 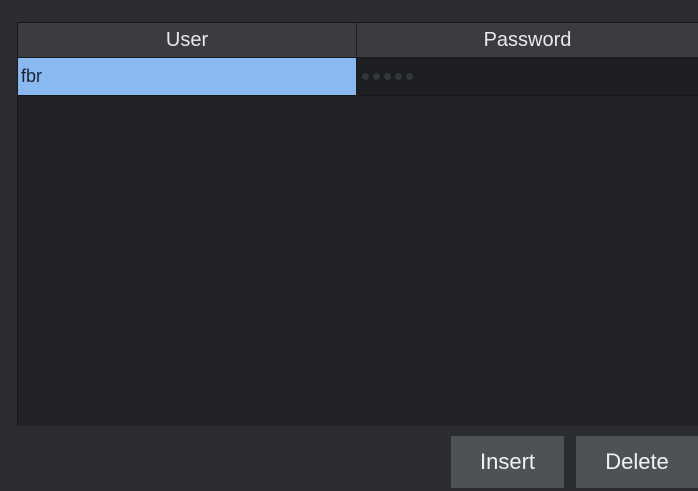 I want to click on user-cell: fbr, so click(x=187, y=76).